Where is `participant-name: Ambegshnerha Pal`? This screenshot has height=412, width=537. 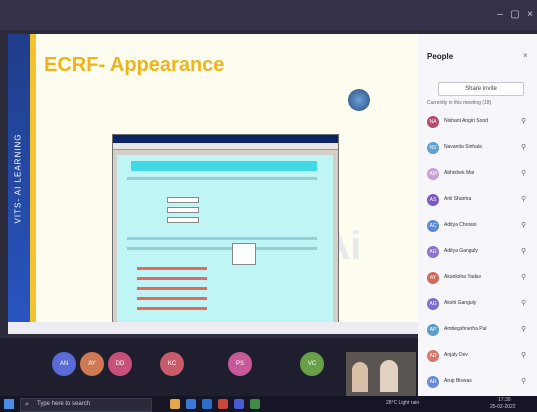 participant-name: Ambegshnerha Pal is located at coordinates (465, 329).